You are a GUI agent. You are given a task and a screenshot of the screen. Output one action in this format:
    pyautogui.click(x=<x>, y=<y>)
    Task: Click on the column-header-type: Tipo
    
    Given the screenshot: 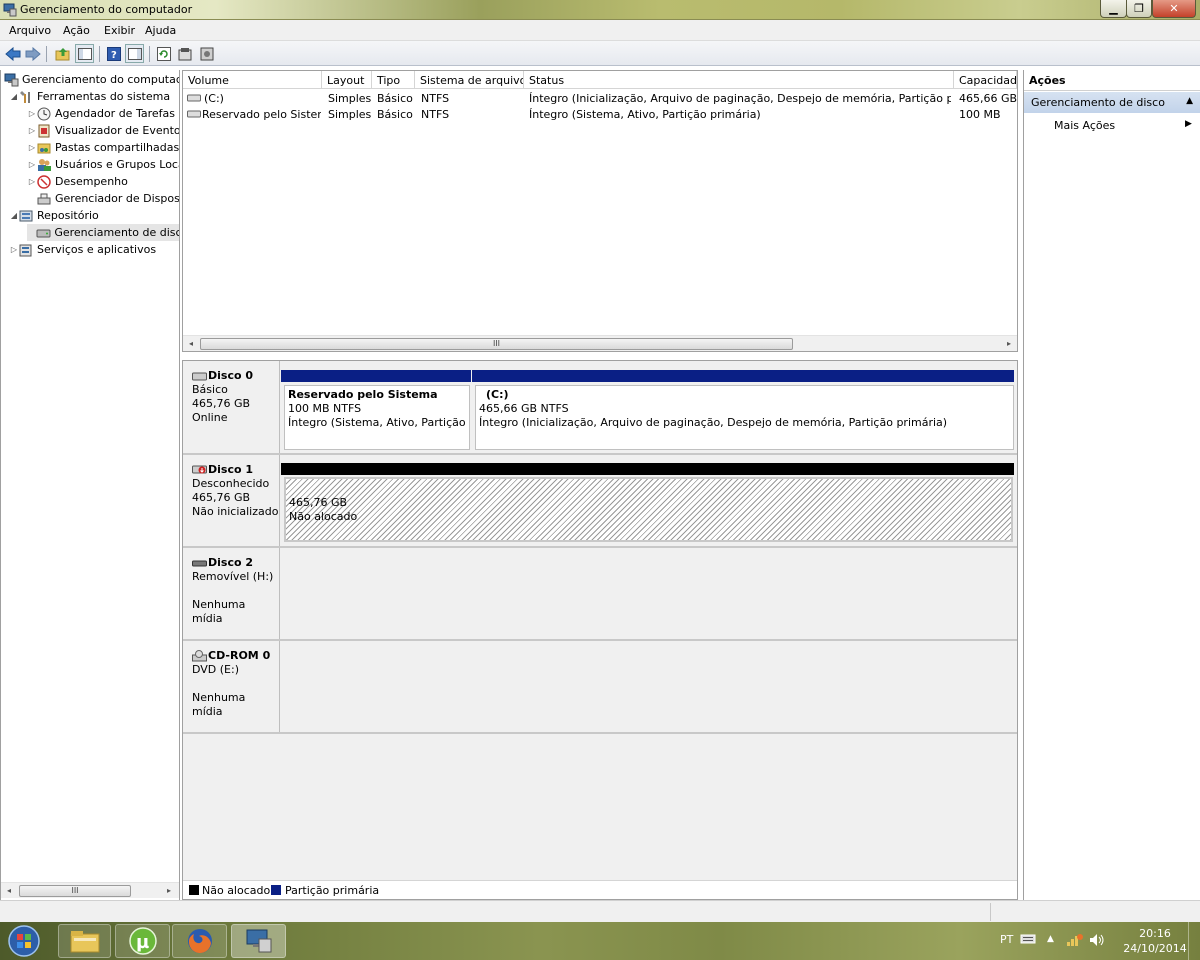 What is the action you would take?
    pyautogui.click(x=393, y=80)
    